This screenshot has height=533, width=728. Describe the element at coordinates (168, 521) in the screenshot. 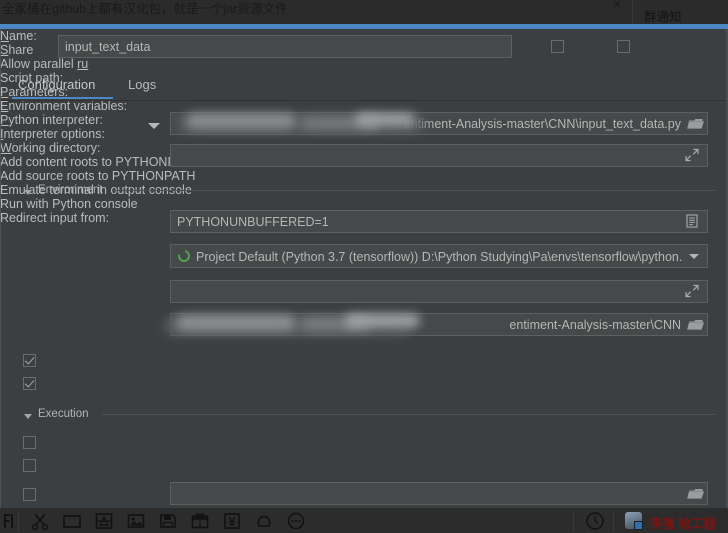

I see `save-disk-icon` at that location.